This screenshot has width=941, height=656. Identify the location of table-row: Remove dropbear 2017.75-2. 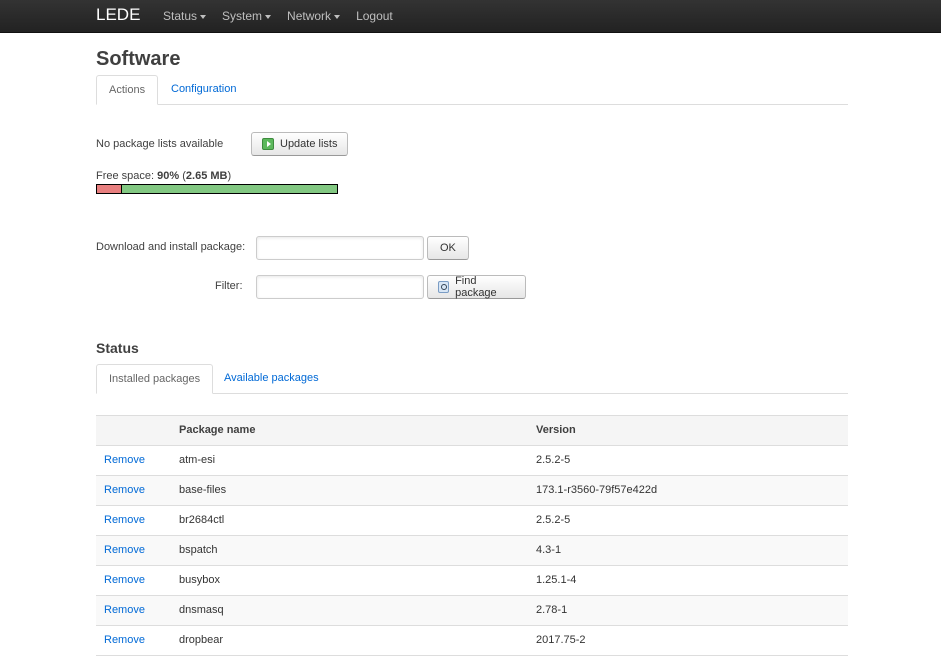
(472, 641).